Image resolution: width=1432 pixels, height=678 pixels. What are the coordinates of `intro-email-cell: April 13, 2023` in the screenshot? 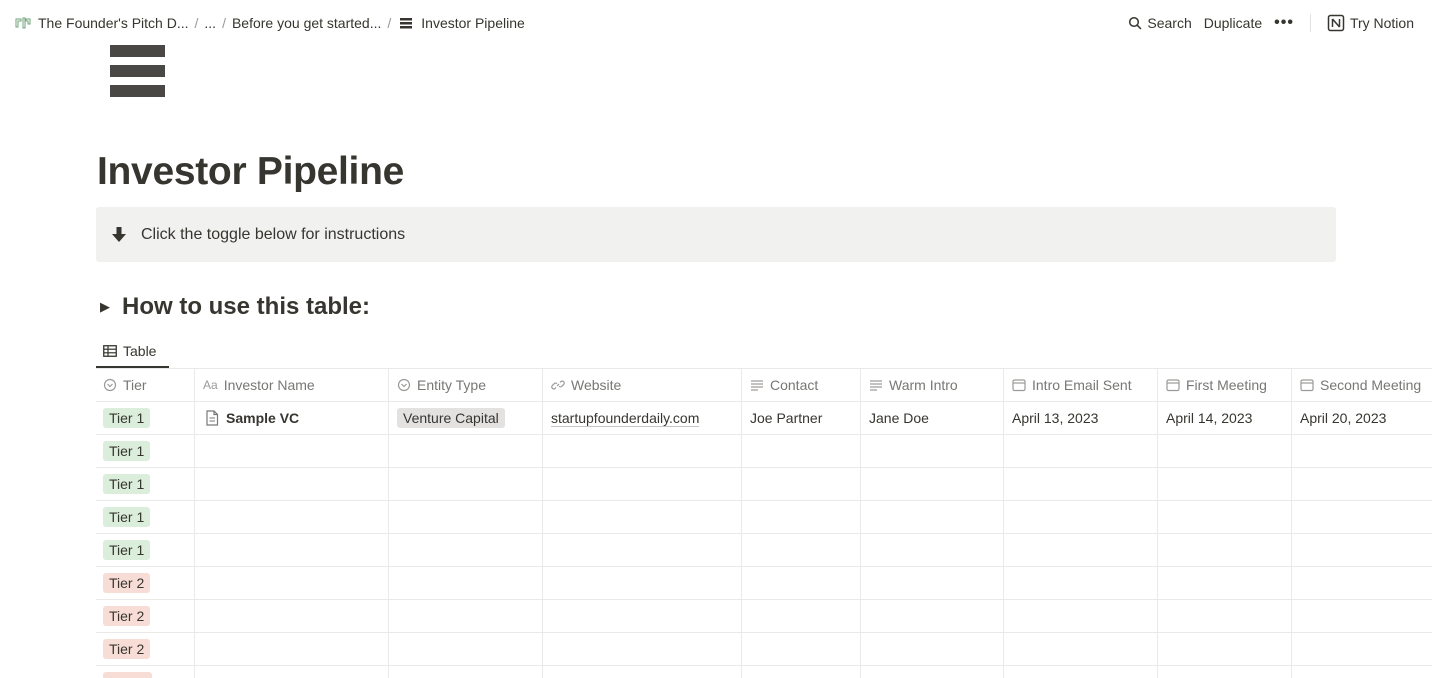 It's located at (1081, 418).